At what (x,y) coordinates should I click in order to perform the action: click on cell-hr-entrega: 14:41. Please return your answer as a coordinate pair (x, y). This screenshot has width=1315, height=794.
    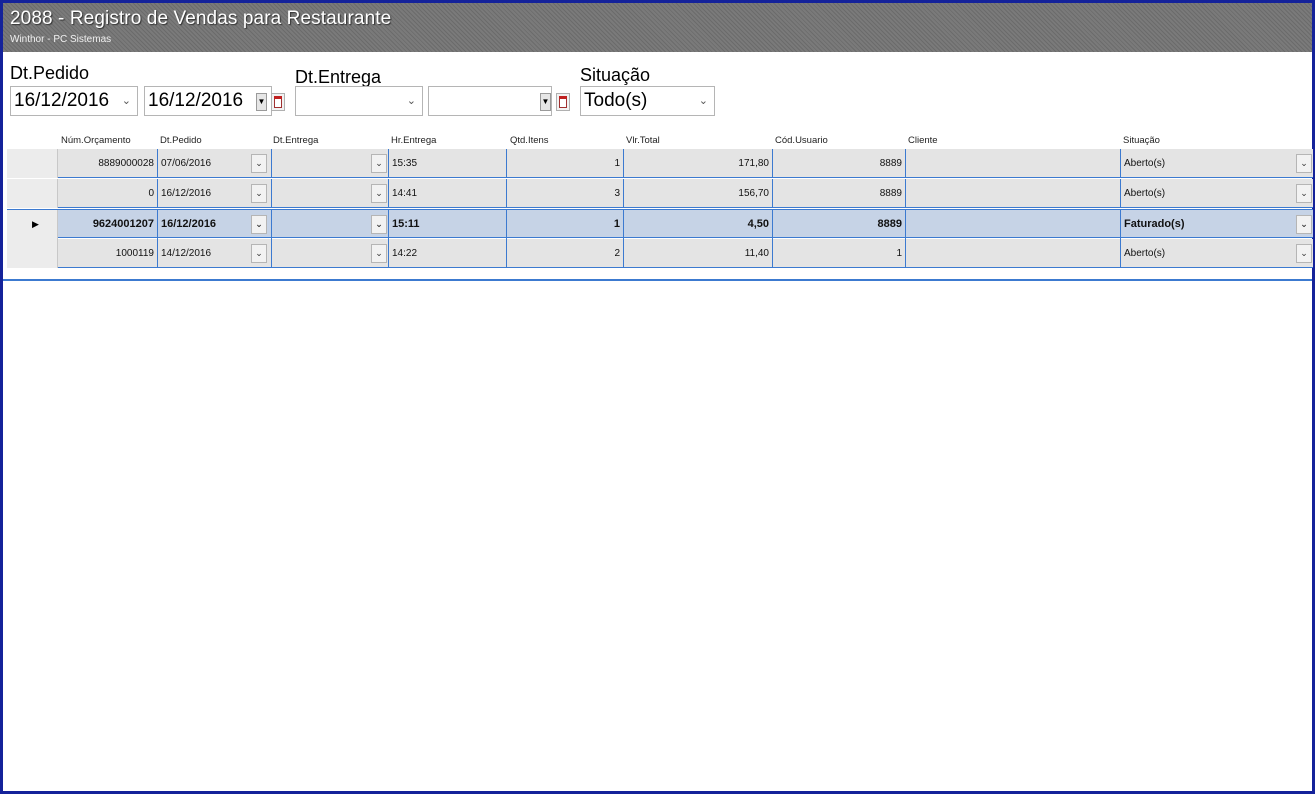
    Looking at the image, I should click on (448, 193).